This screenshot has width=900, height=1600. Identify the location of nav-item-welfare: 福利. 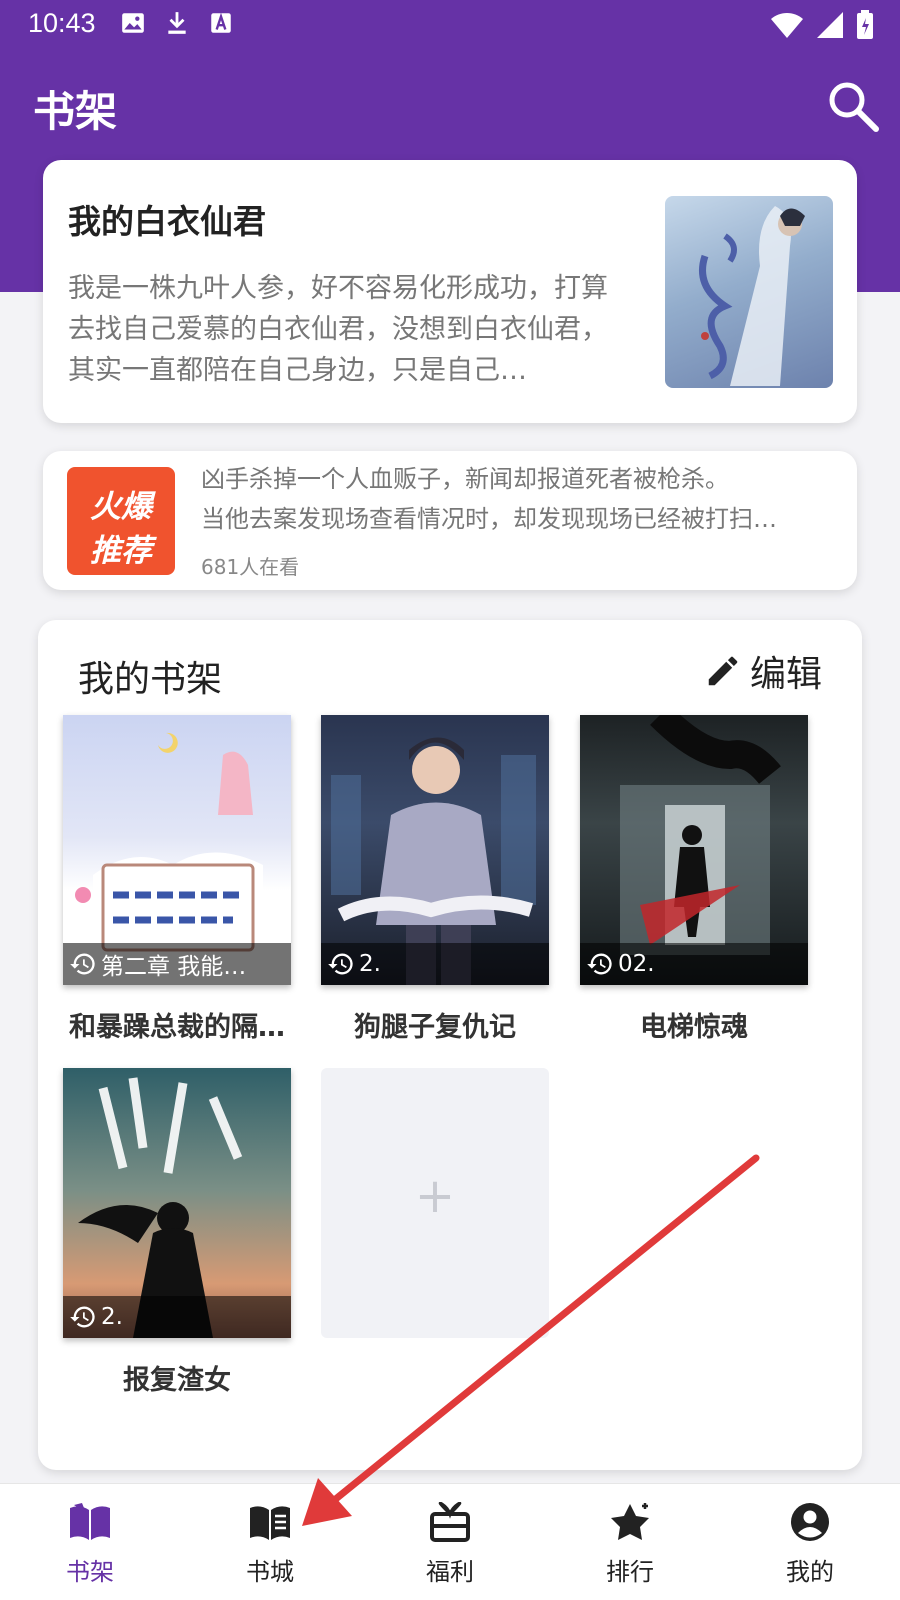
(450, 1542).